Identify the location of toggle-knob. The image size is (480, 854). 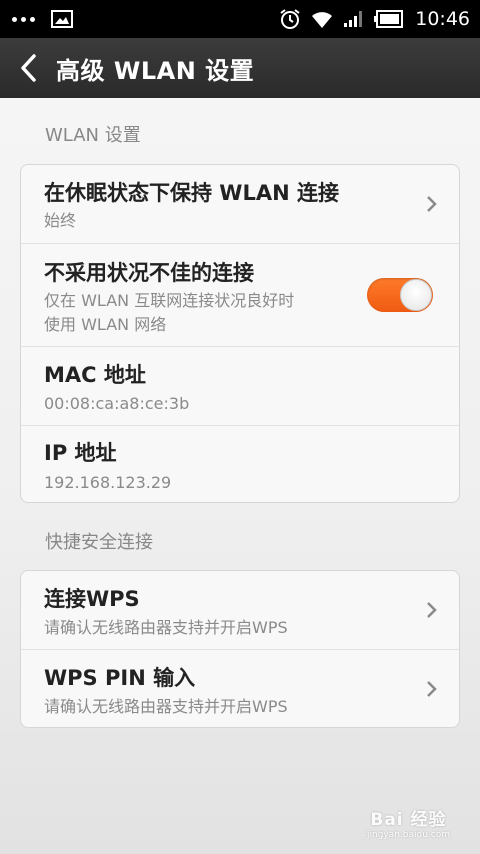
(416, 295).